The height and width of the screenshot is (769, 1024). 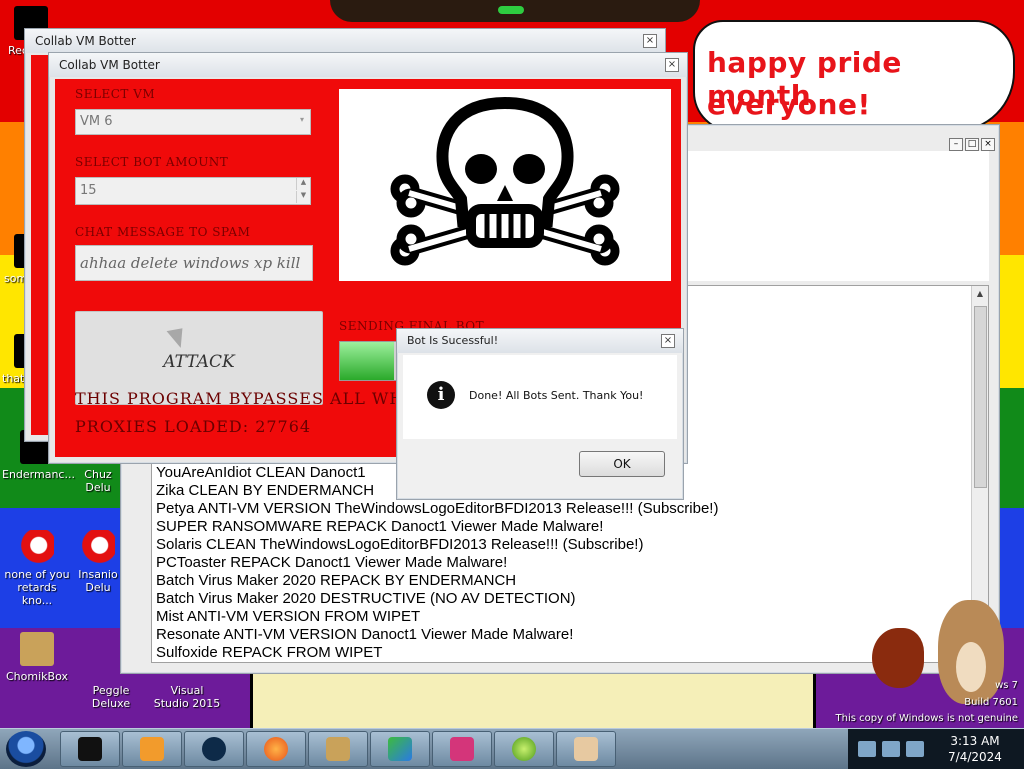 I want to click on send-progress-bar, so click(x=370, y=361).